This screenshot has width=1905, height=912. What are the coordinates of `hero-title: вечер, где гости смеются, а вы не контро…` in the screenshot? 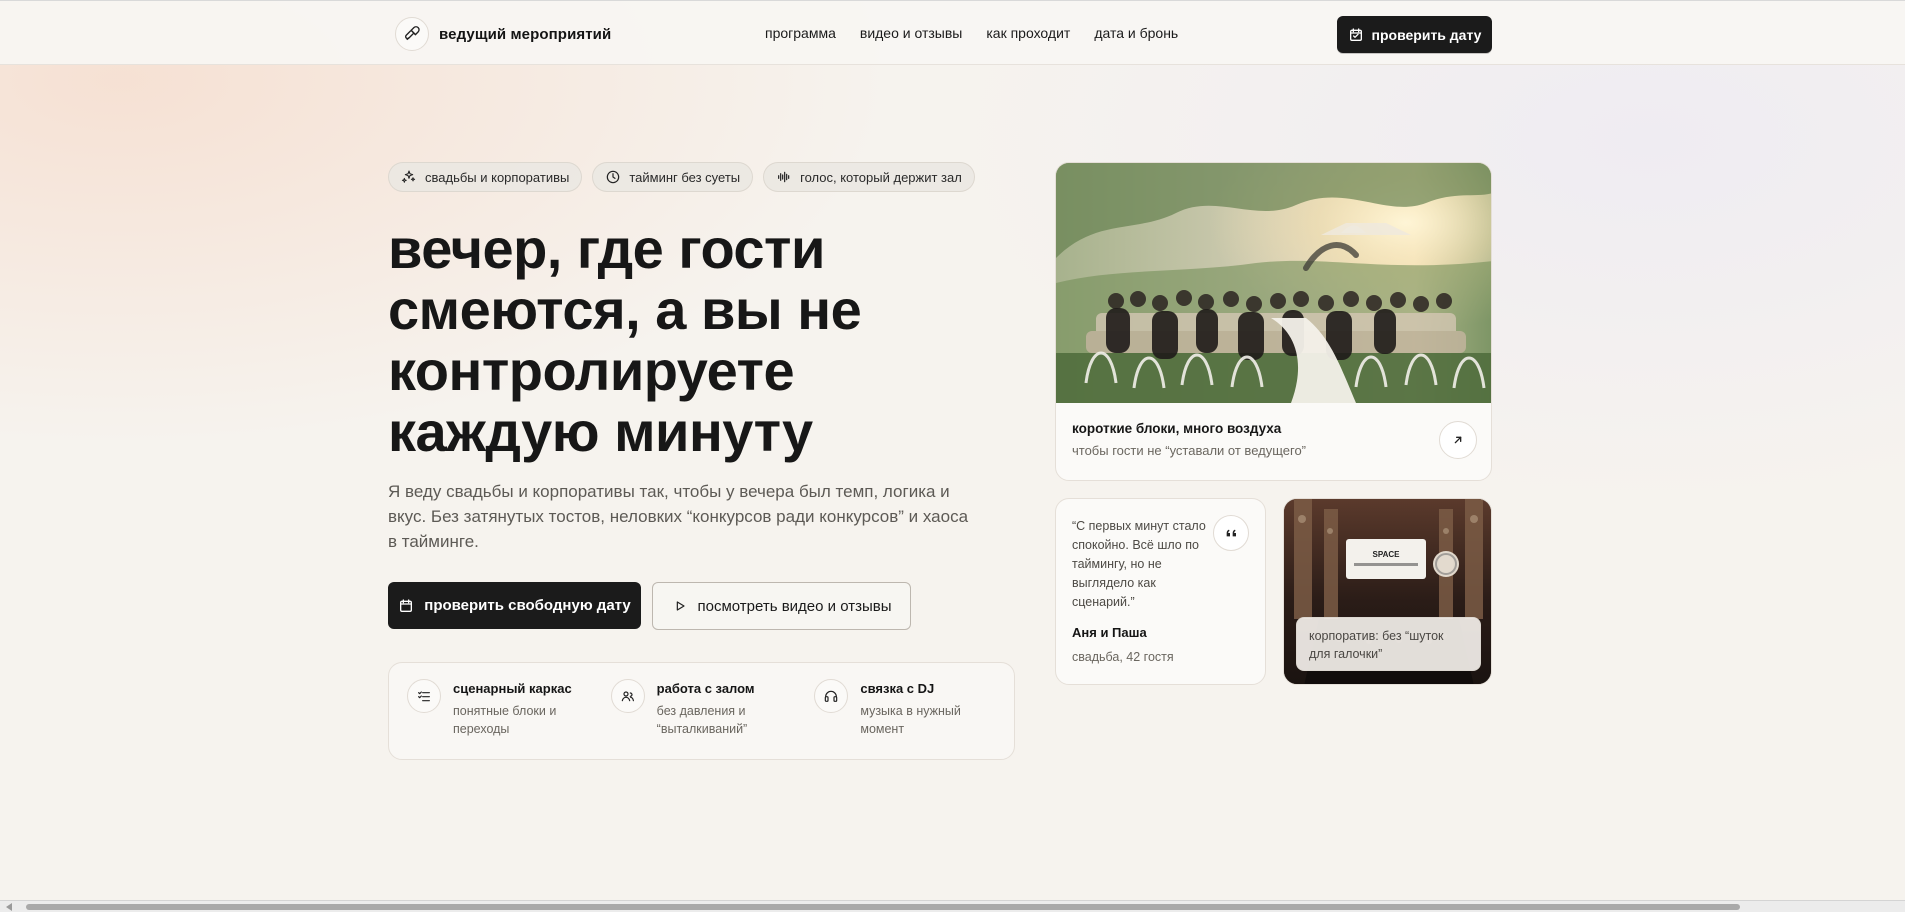 It's located at (625, 340).